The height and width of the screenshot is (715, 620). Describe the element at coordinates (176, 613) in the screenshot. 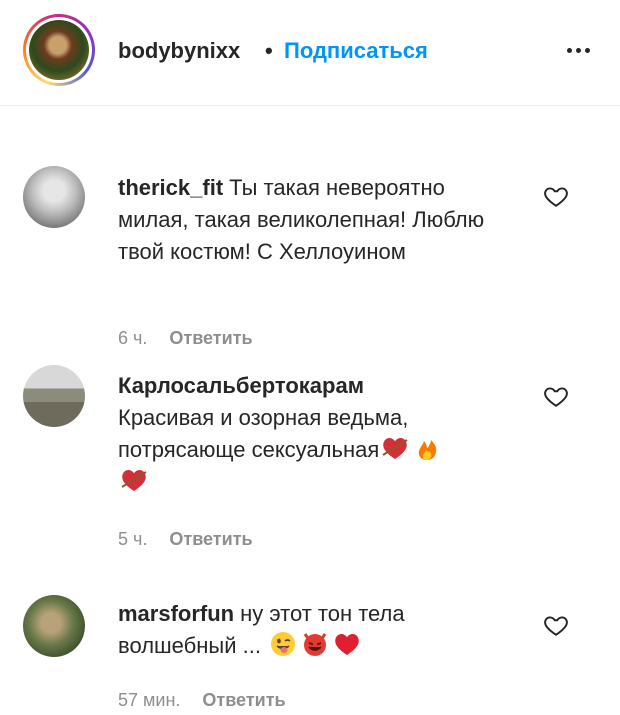

I see `commenter-username: marsforfun` at that location.